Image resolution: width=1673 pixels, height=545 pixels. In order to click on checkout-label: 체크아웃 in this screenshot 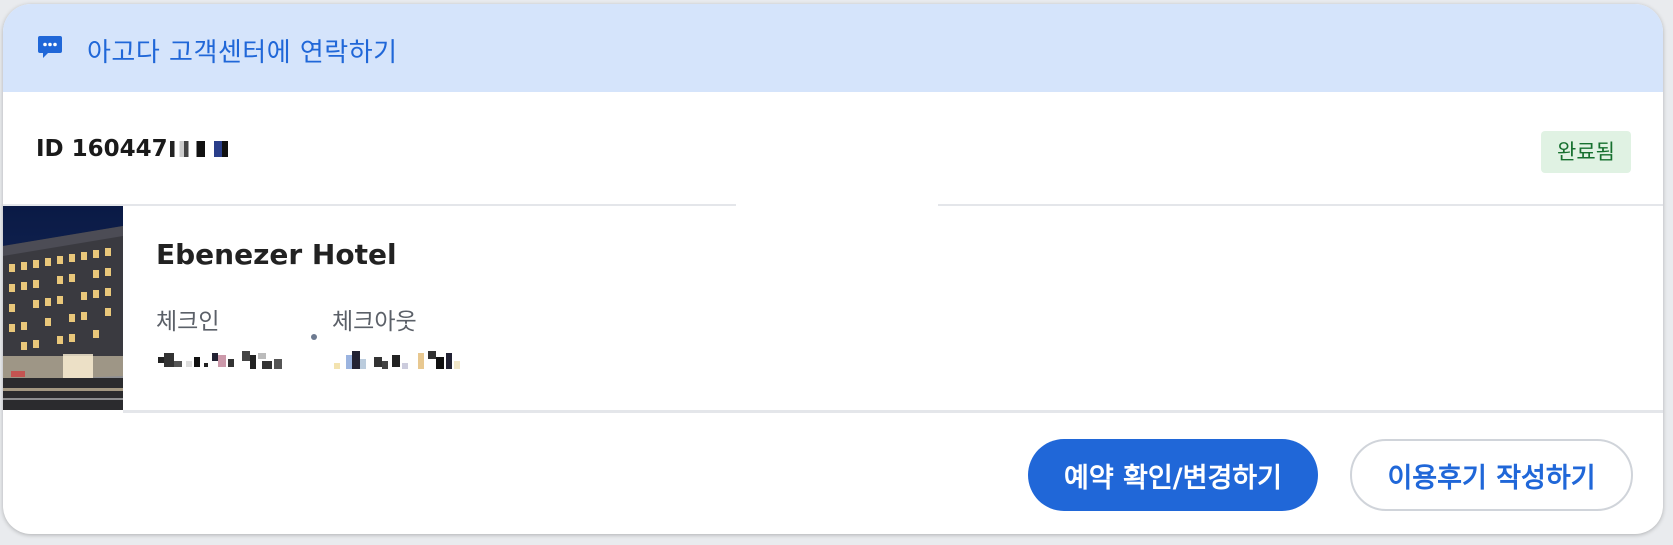, I will do `click(374, 322)`.